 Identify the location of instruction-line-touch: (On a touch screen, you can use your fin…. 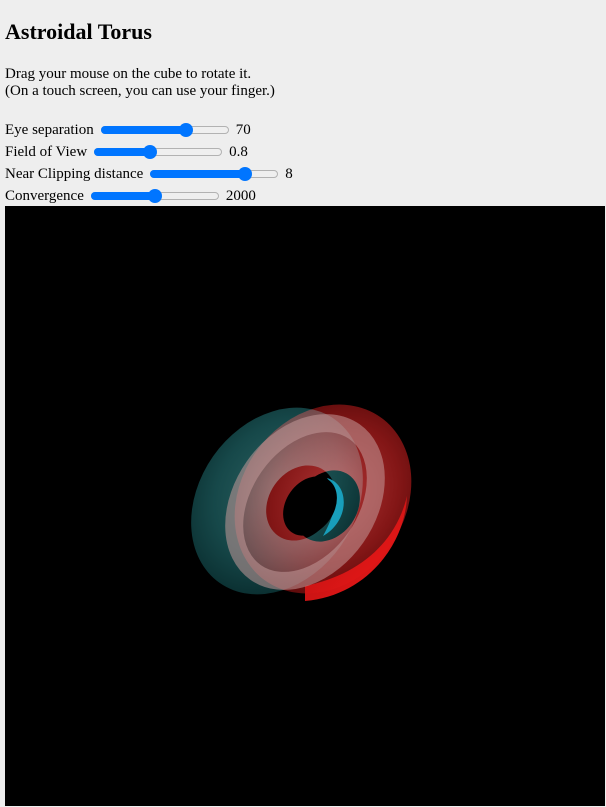
(140, 91).